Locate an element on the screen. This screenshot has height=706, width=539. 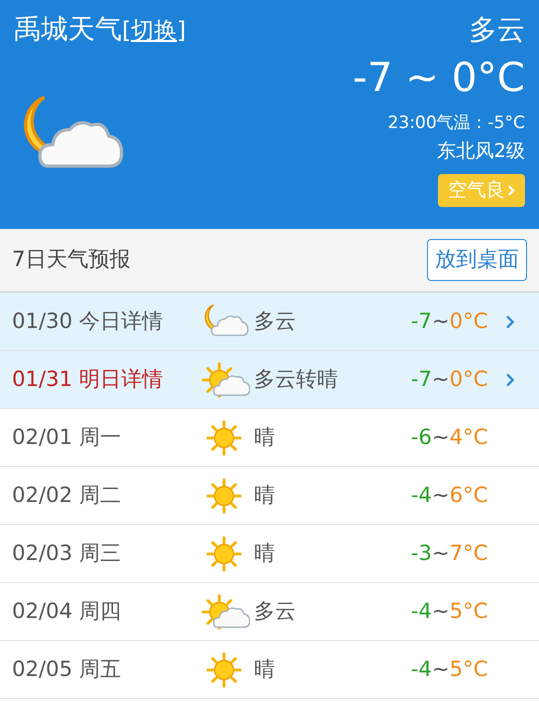
temperature-range: -6~4°C is located at coordinates (449, 437).